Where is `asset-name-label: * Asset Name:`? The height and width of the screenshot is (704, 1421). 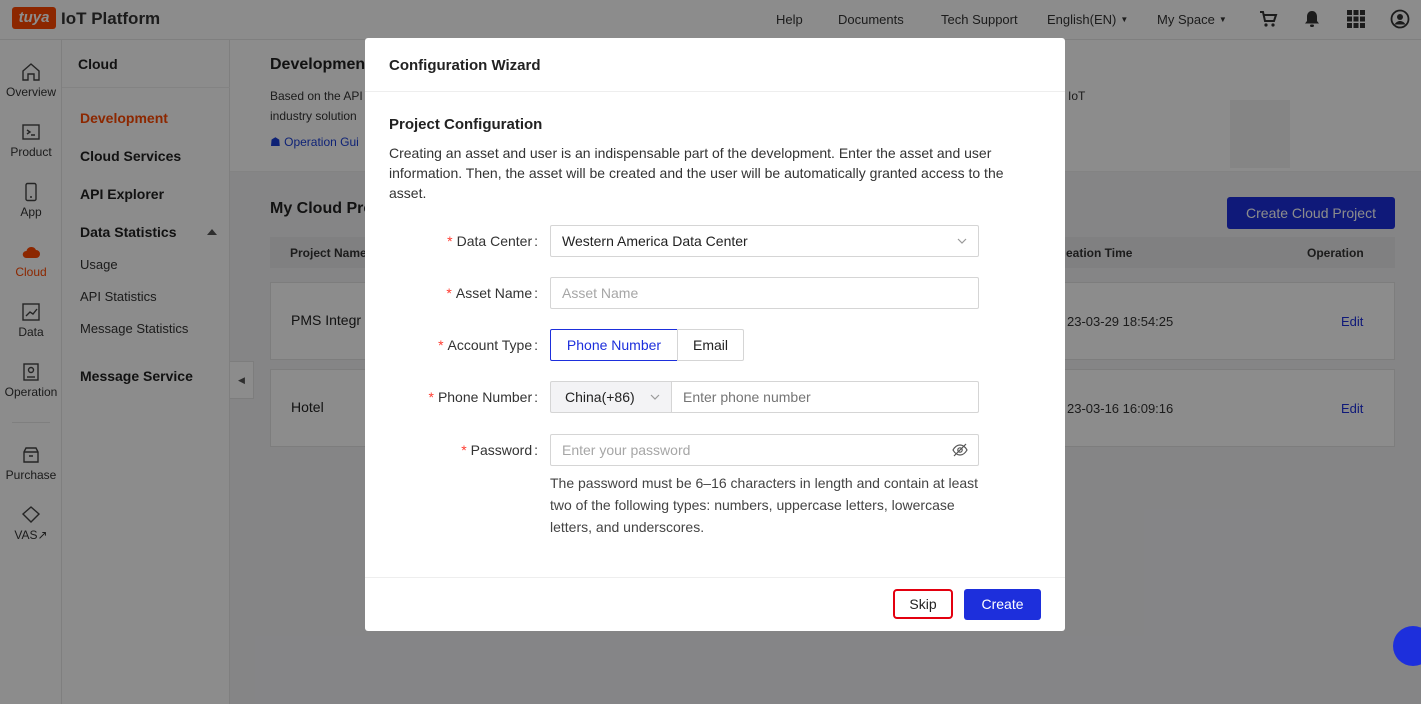
asset-name-label: * Asset Name: is located at coordinates (492, 293).